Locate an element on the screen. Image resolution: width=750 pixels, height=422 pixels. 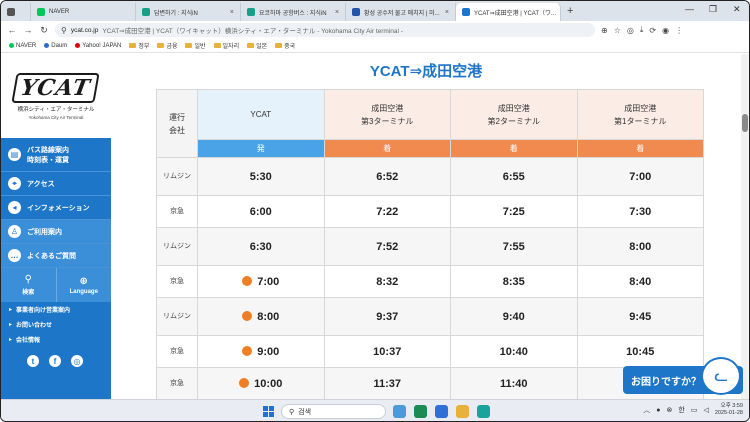
search-language-row: ⚲ 検索 ⊕ Language is located at coordinates (56, 285).